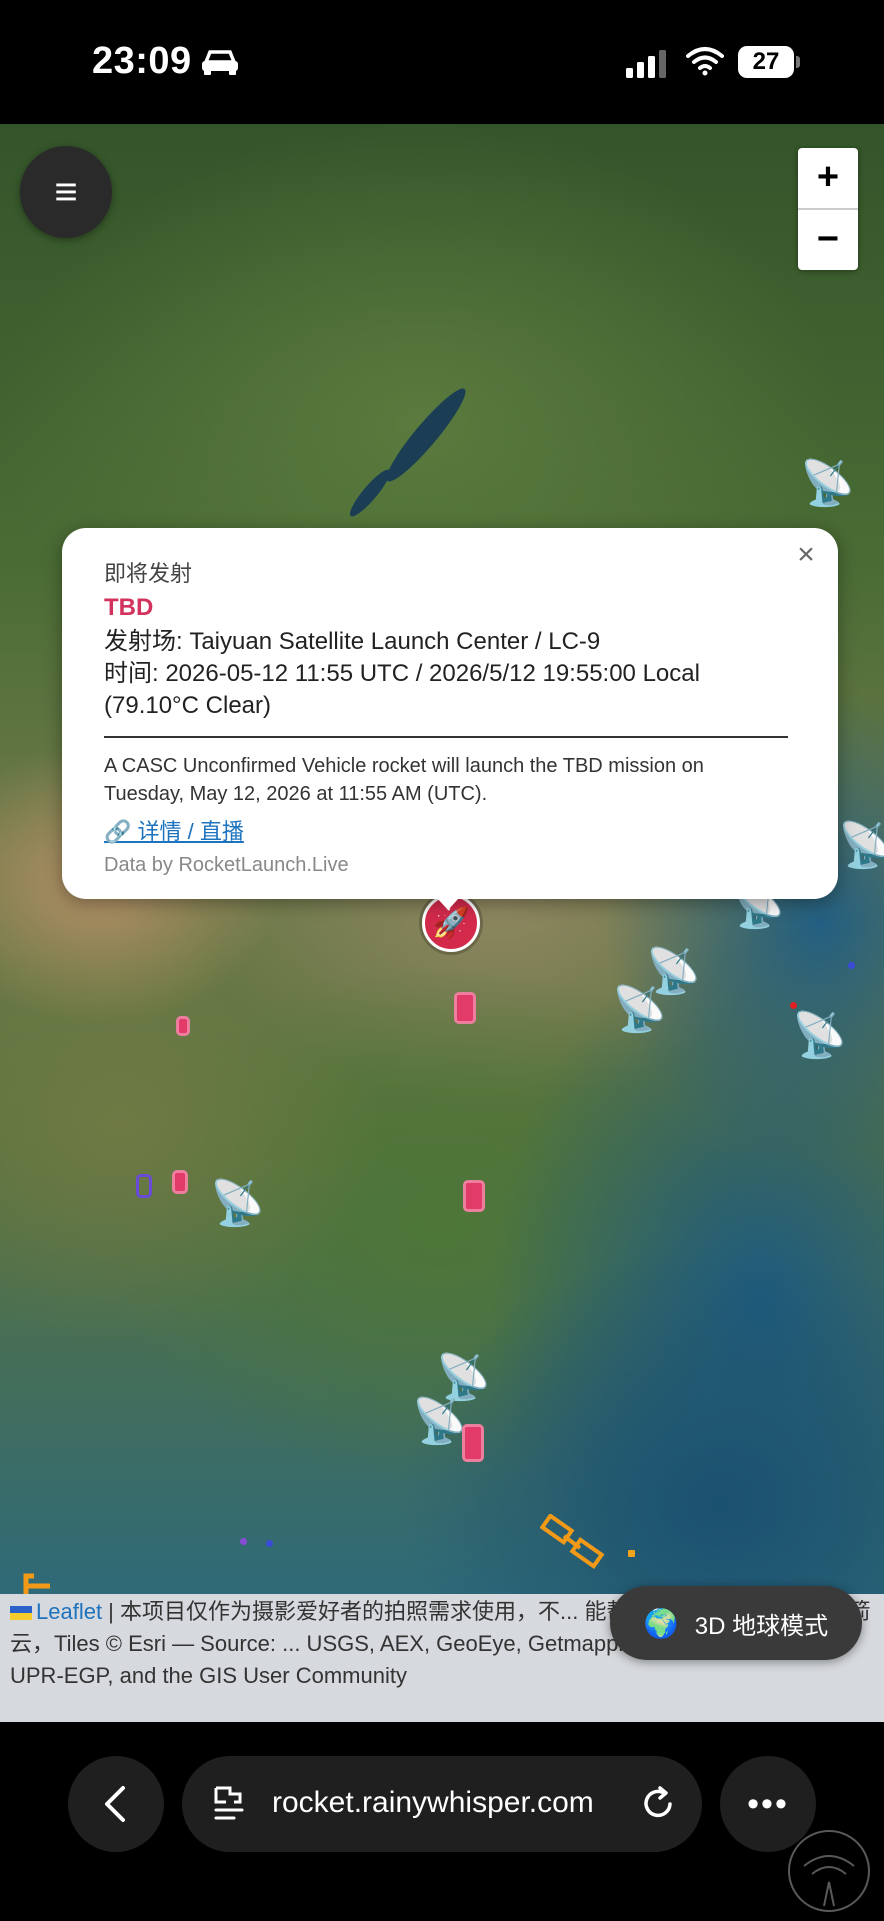 This screenshot has width=884, height=1921. What do you see at coordinates (148, 573) in the screenshot?
I see `launch-status: 即将发射` at bounding box center [148, 573].